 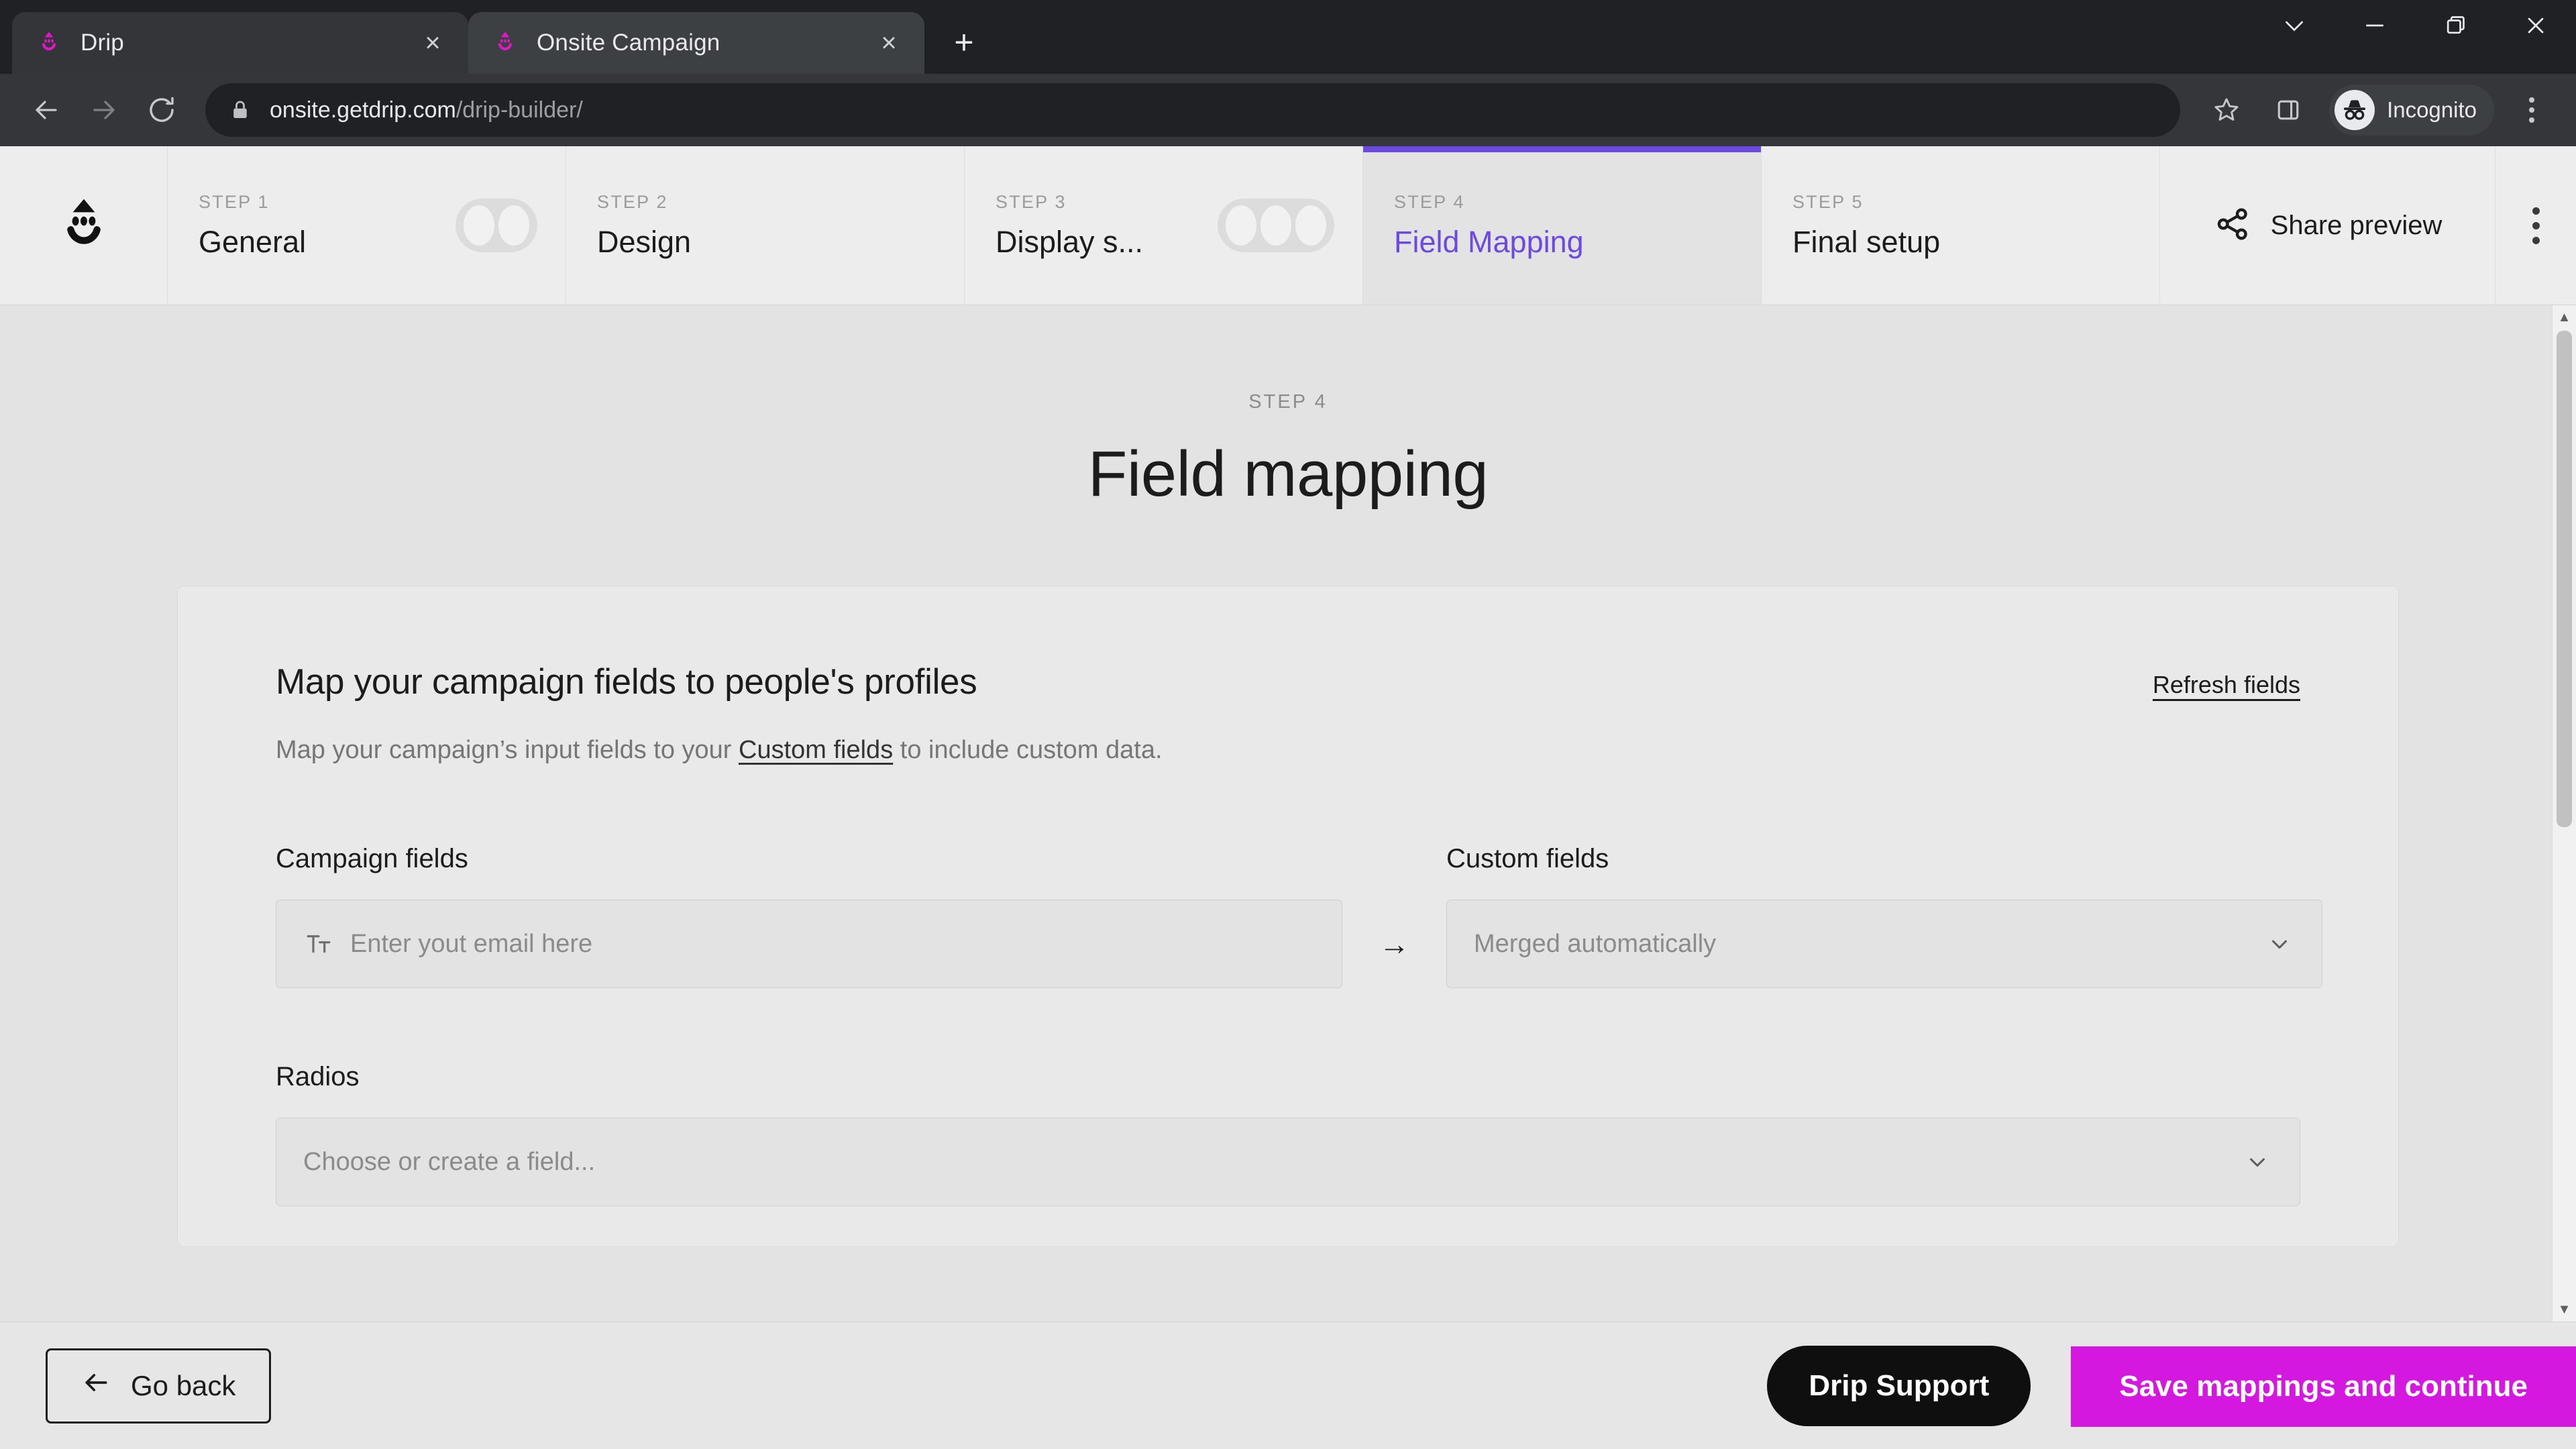 I want to click on save-mappings-button: Save mappings and continue, so click(x=2323, y=1386).